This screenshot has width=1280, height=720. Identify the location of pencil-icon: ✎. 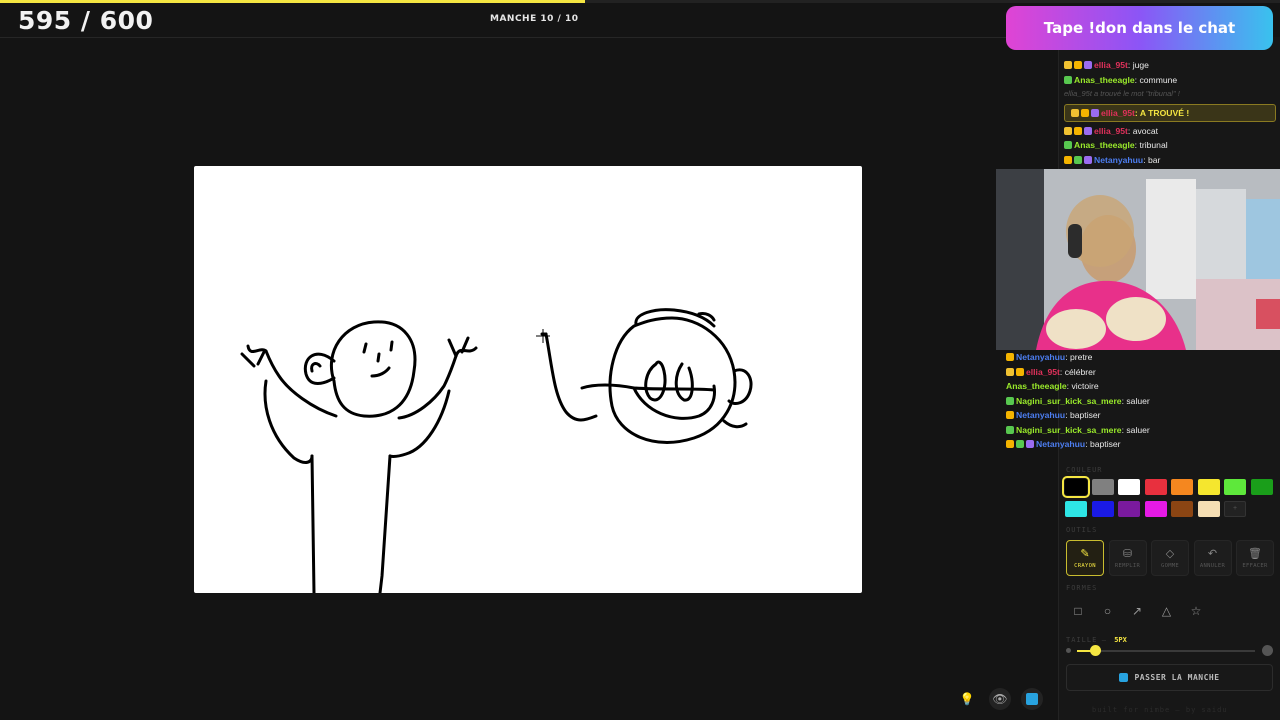
(1085, 553).